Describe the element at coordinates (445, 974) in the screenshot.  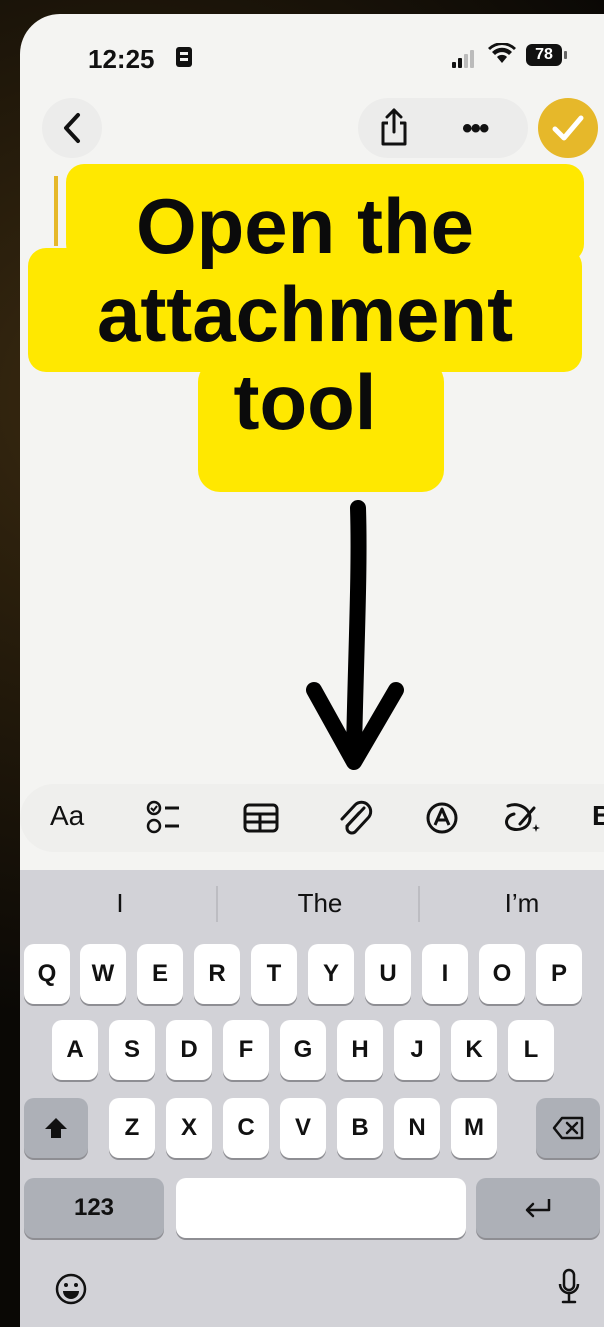
I see `key-i: I` at that location.